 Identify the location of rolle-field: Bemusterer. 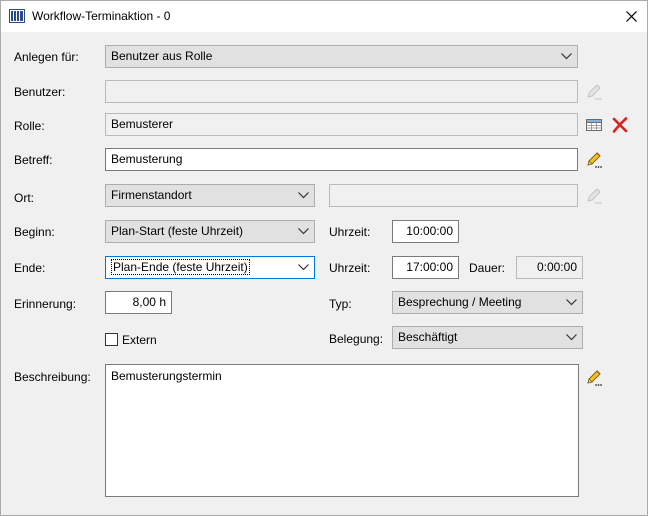
(341, 124).